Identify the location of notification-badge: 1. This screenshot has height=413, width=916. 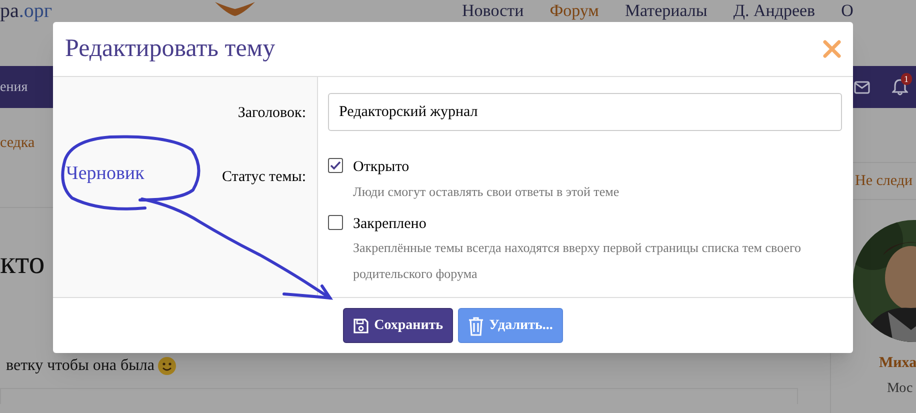
(906, 78).